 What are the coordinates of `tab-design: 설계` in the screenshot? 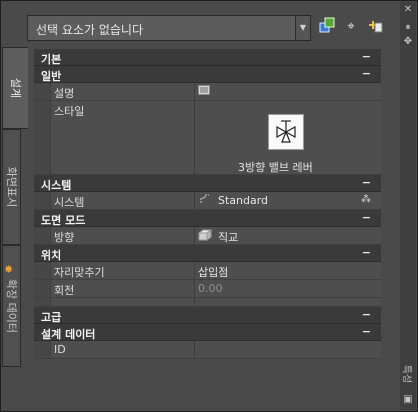 It's located at (15, 88).